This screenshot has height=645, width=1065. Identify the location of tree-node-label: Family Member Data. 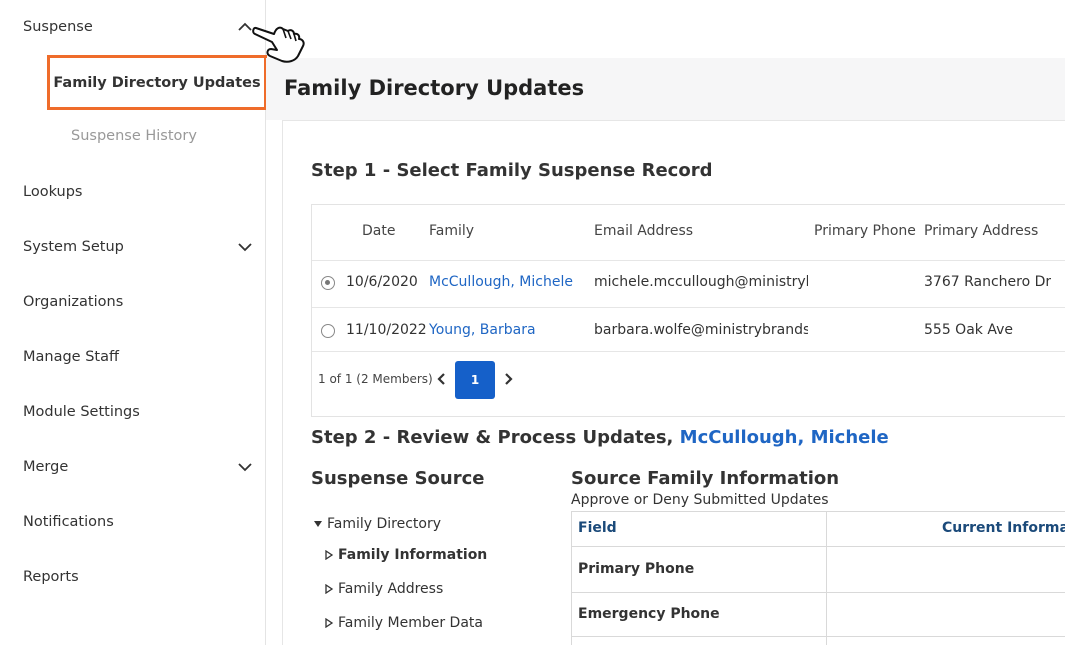
(410, 623).